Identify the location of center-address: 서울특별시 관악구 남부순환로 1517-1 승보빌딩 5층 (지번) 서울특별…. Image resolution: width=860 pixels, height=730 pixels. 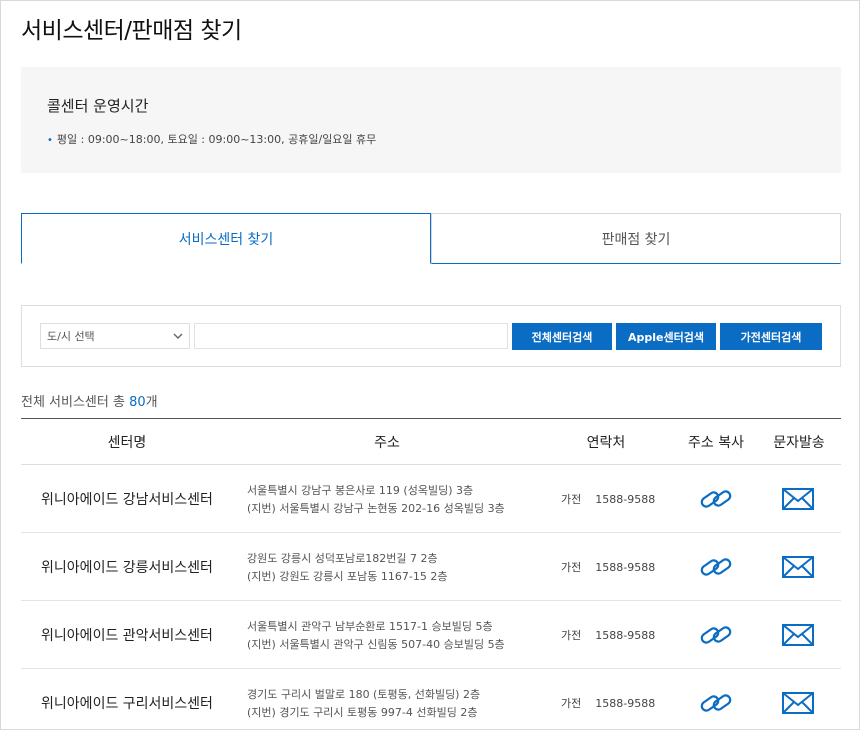
(376, 636).